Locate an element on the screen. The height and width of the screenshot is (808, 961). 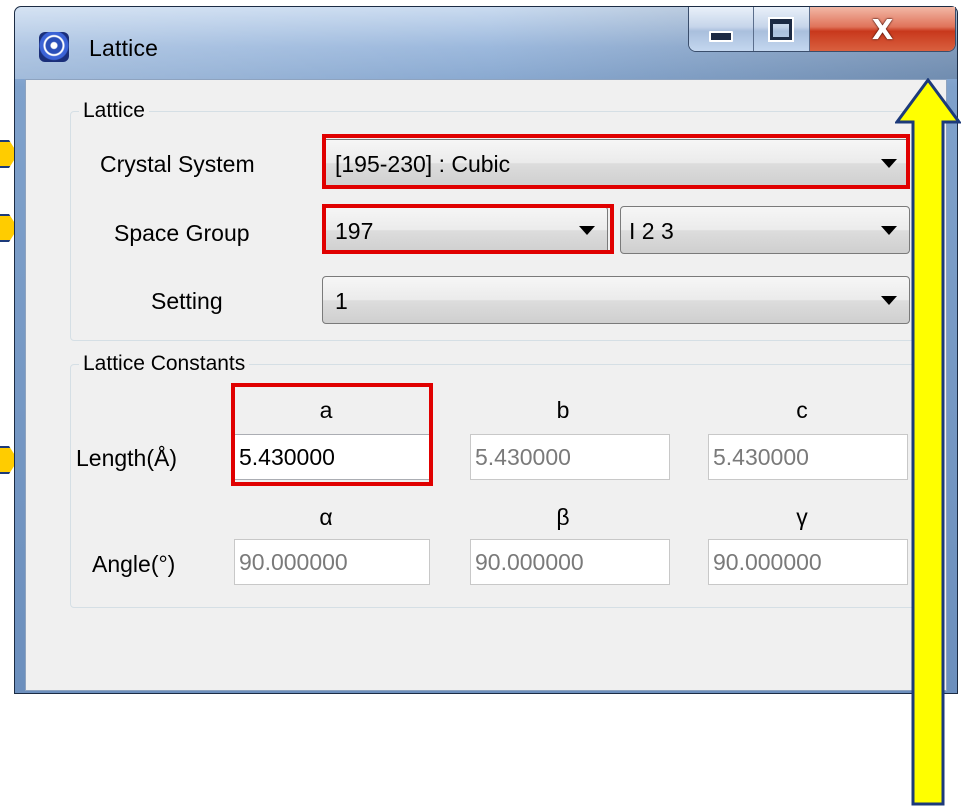
window-title: Lattice is located at coordinates (124, 48).